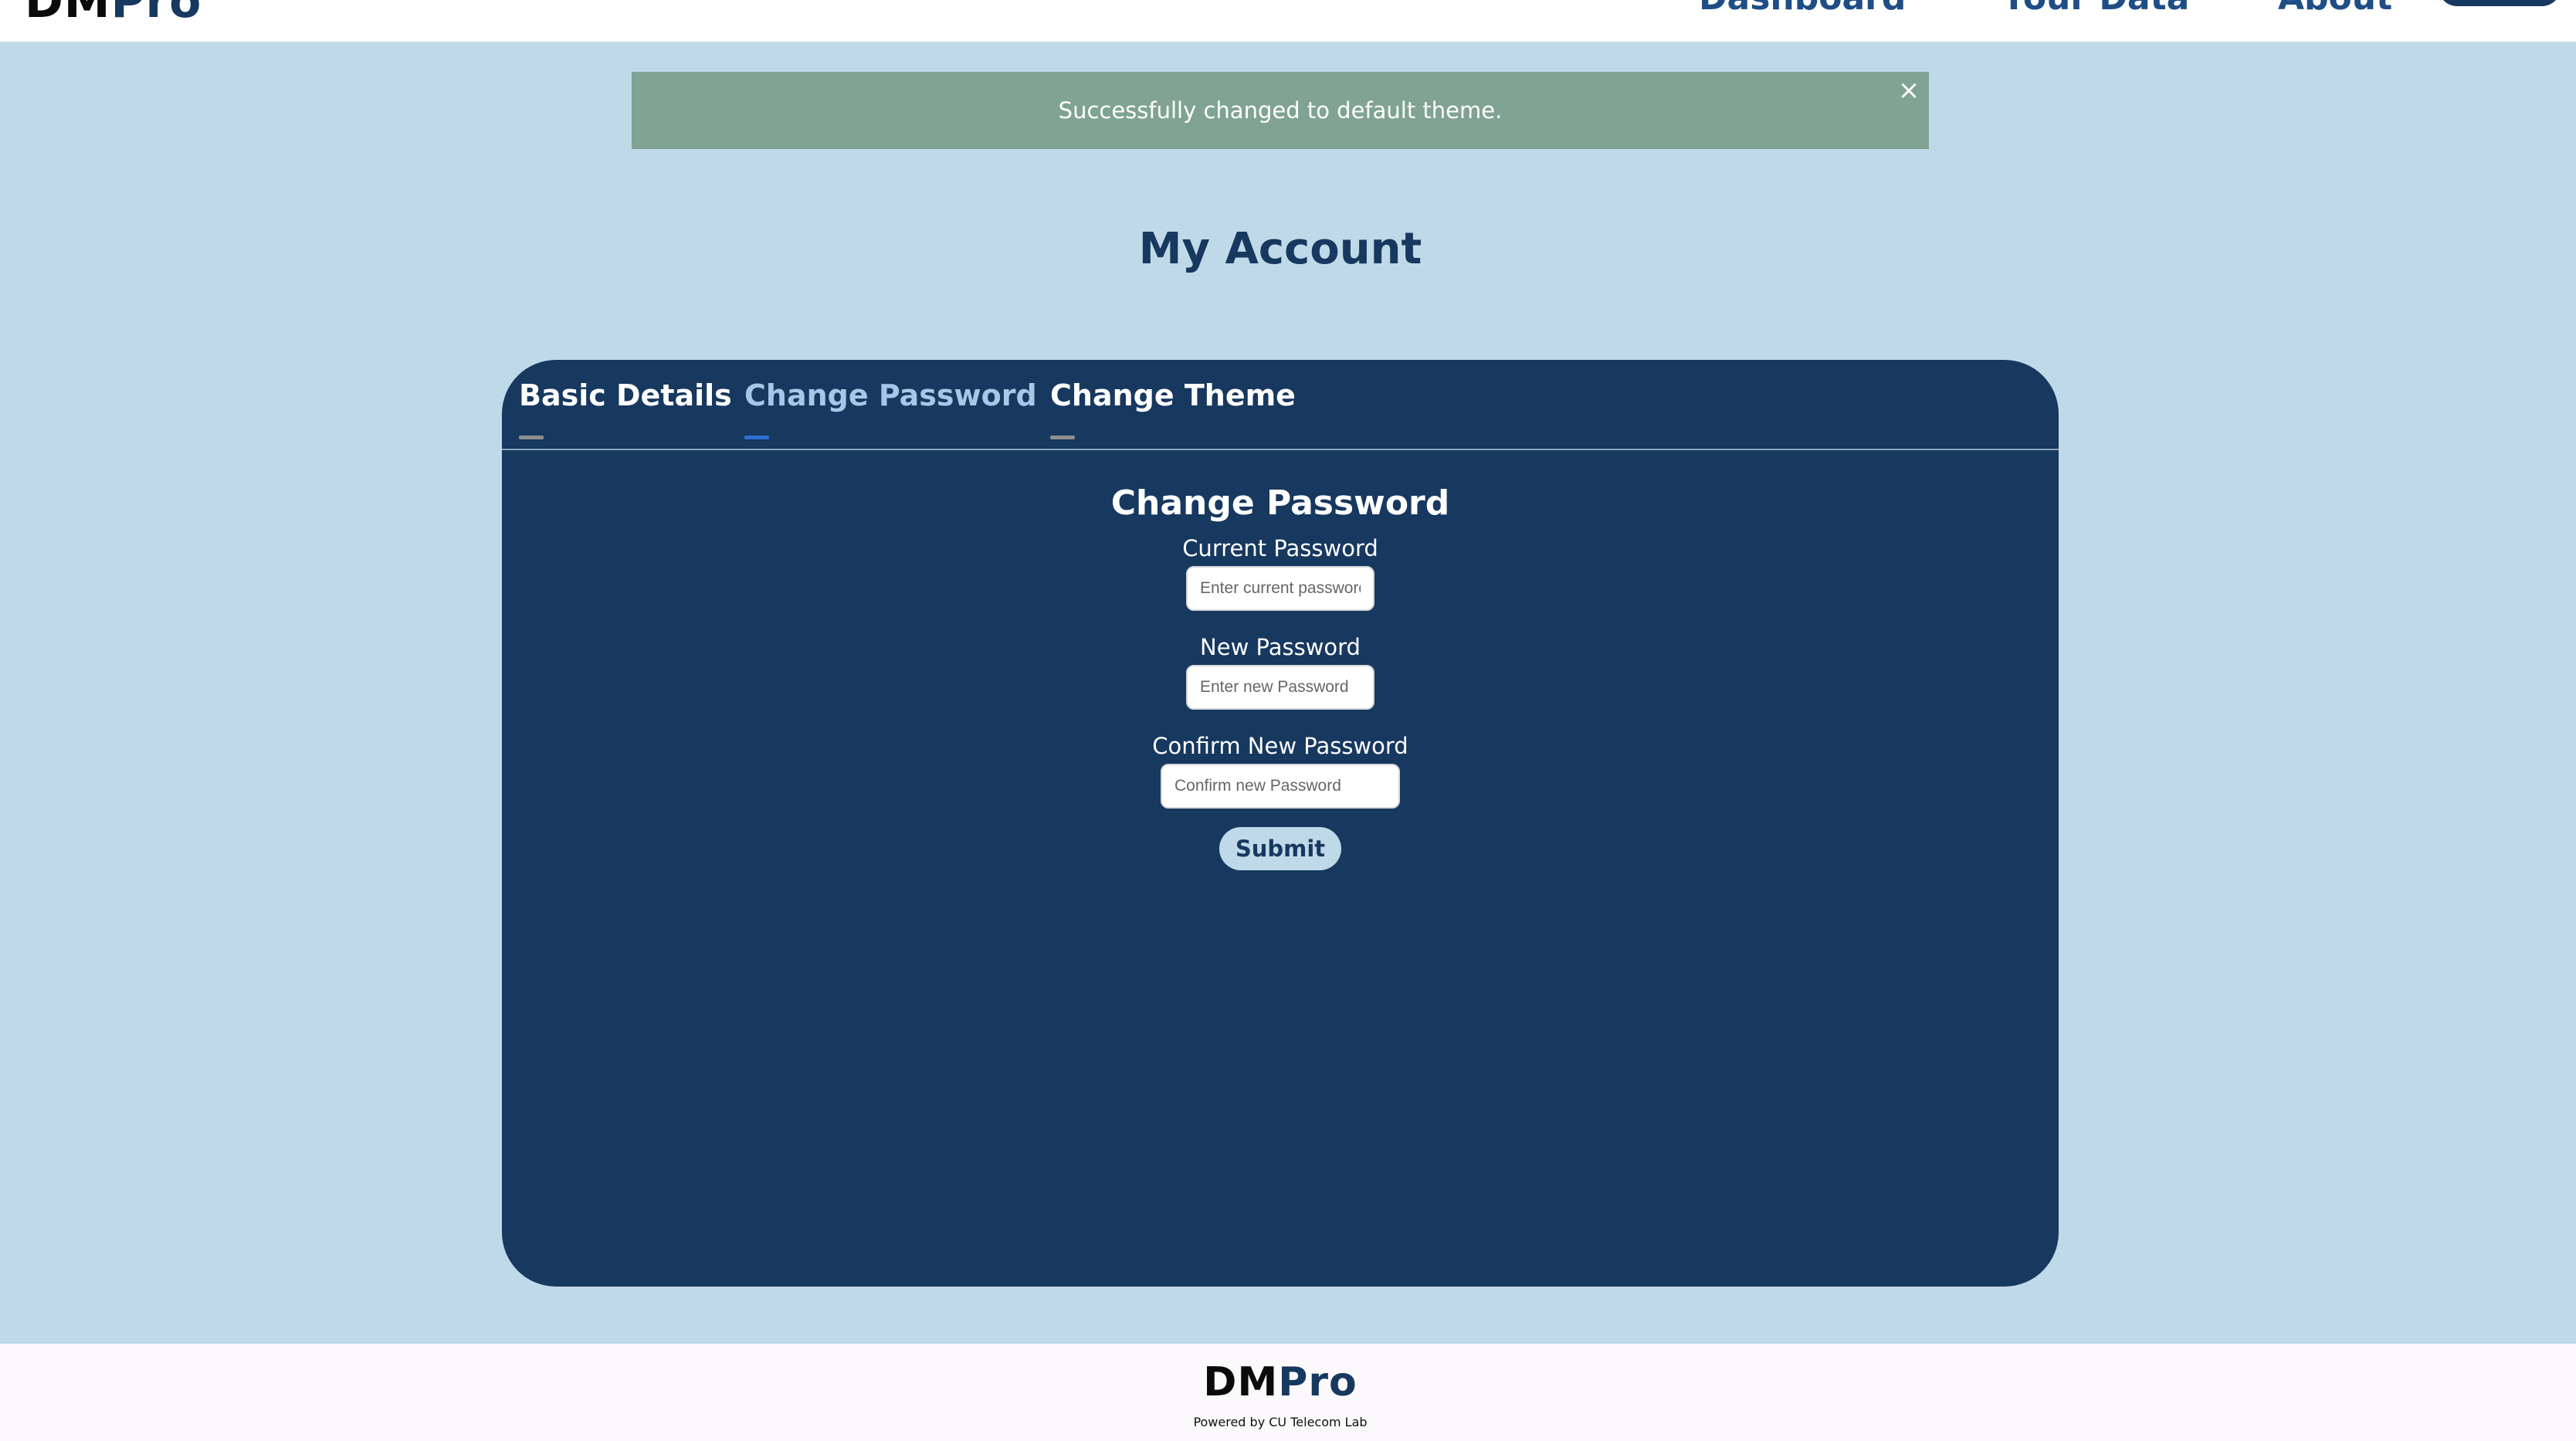  What do you see at coordinates (1280, 848) in the screenshot?
I see `submit-button: Submit` at bounding box center [1280, 848].